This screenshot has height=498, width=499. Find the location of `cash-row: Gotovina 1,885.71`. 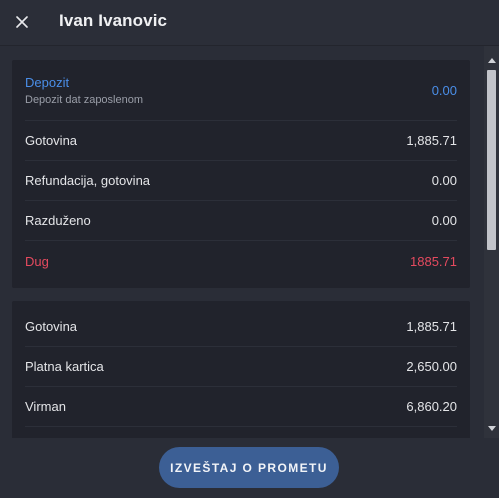

cash-row: Gotovina 1,885.71 is located at coordinates (241, 141).